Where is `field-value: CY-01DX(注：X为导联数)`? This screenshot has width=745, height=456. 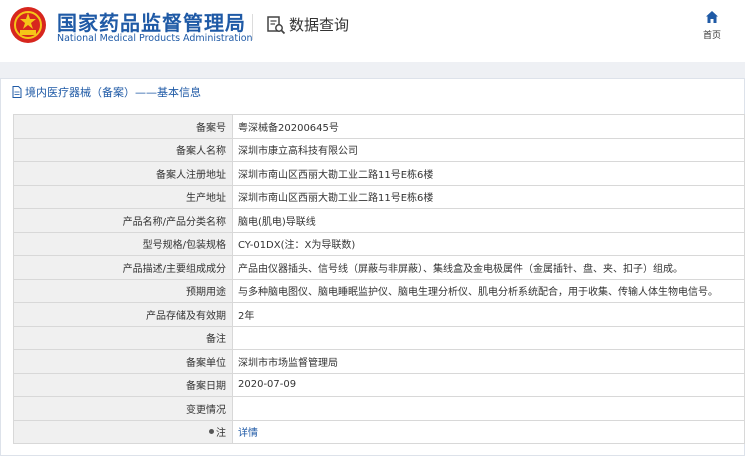 field-value: CY-01DX(注：X为导联数) is located at coordinates (488, 243).